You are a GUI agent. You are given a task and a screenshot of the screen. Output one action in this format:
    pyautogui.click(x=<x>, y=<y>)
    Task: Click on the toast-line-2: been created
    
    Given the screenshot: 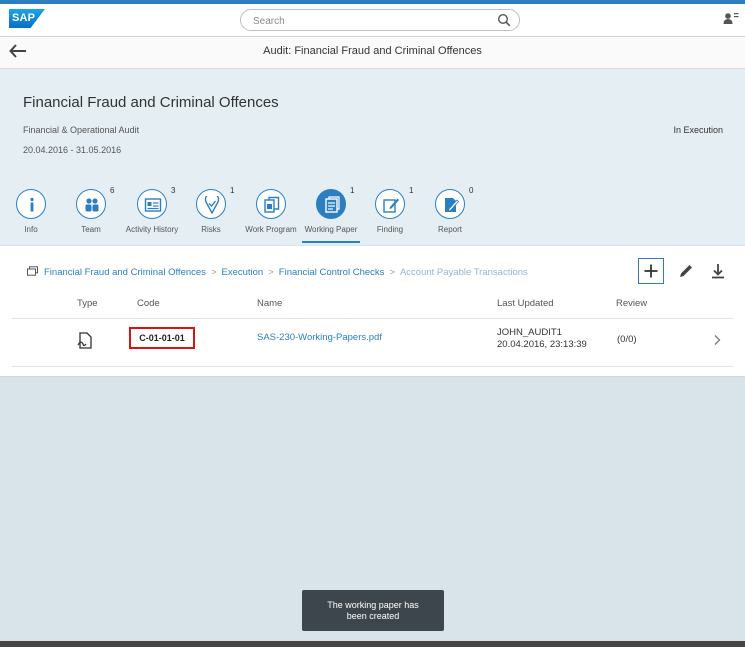 What is the action you would take?
    pyautogui.click(x=373, y=615)
    